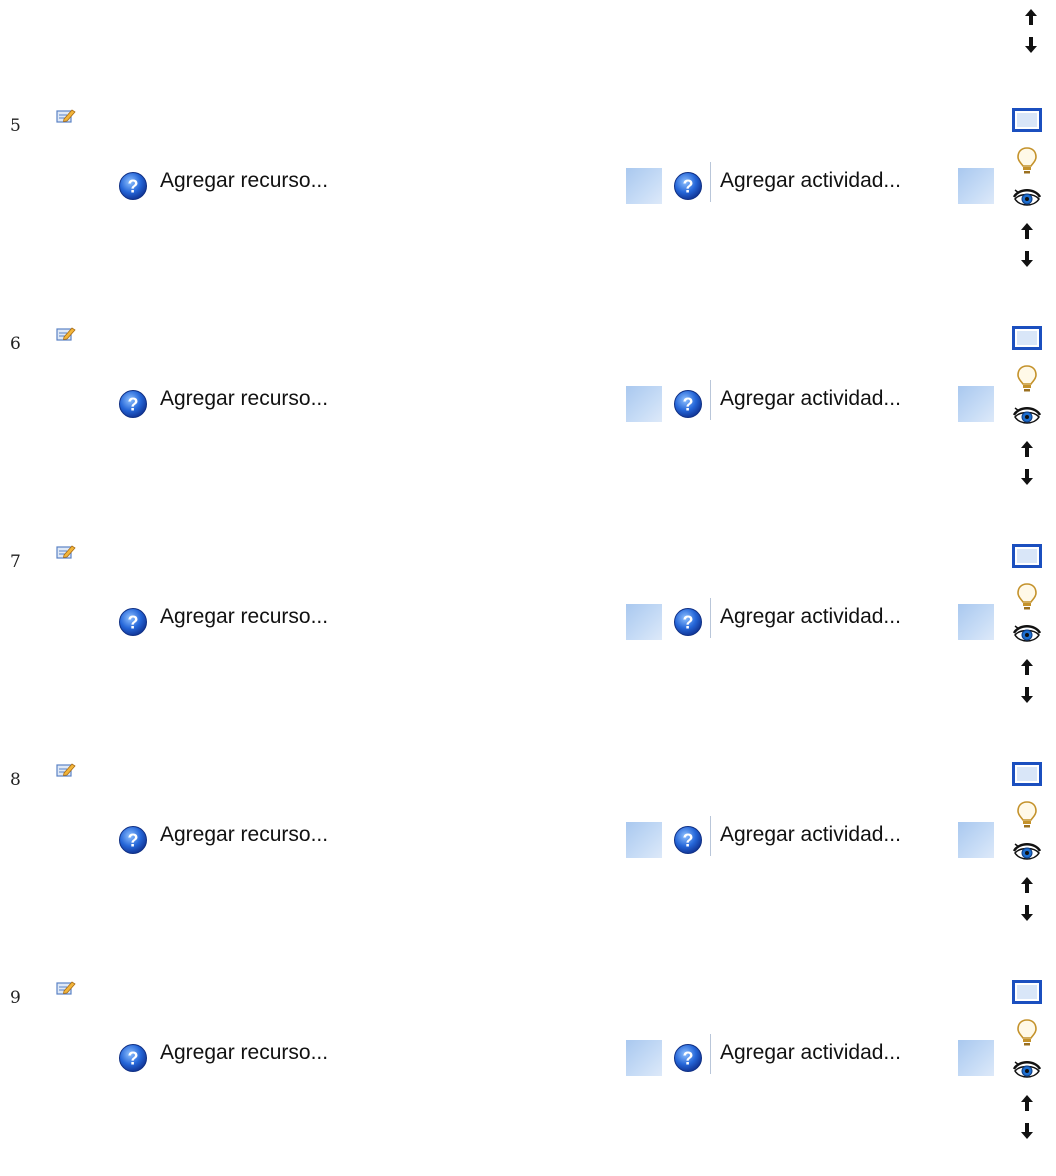  Describe the element at coordinates (15, 126) in the screenshot. I see `section-number: 5` at that location.